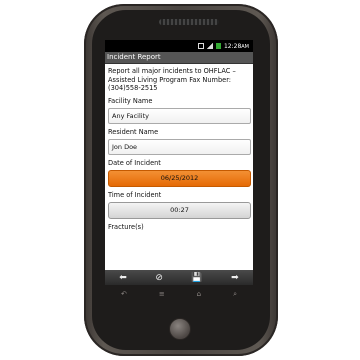  What do you see at coordinates (124, 294) in the screenshot?
I see `back-icon: ↶` at bounding box center [124, 294].